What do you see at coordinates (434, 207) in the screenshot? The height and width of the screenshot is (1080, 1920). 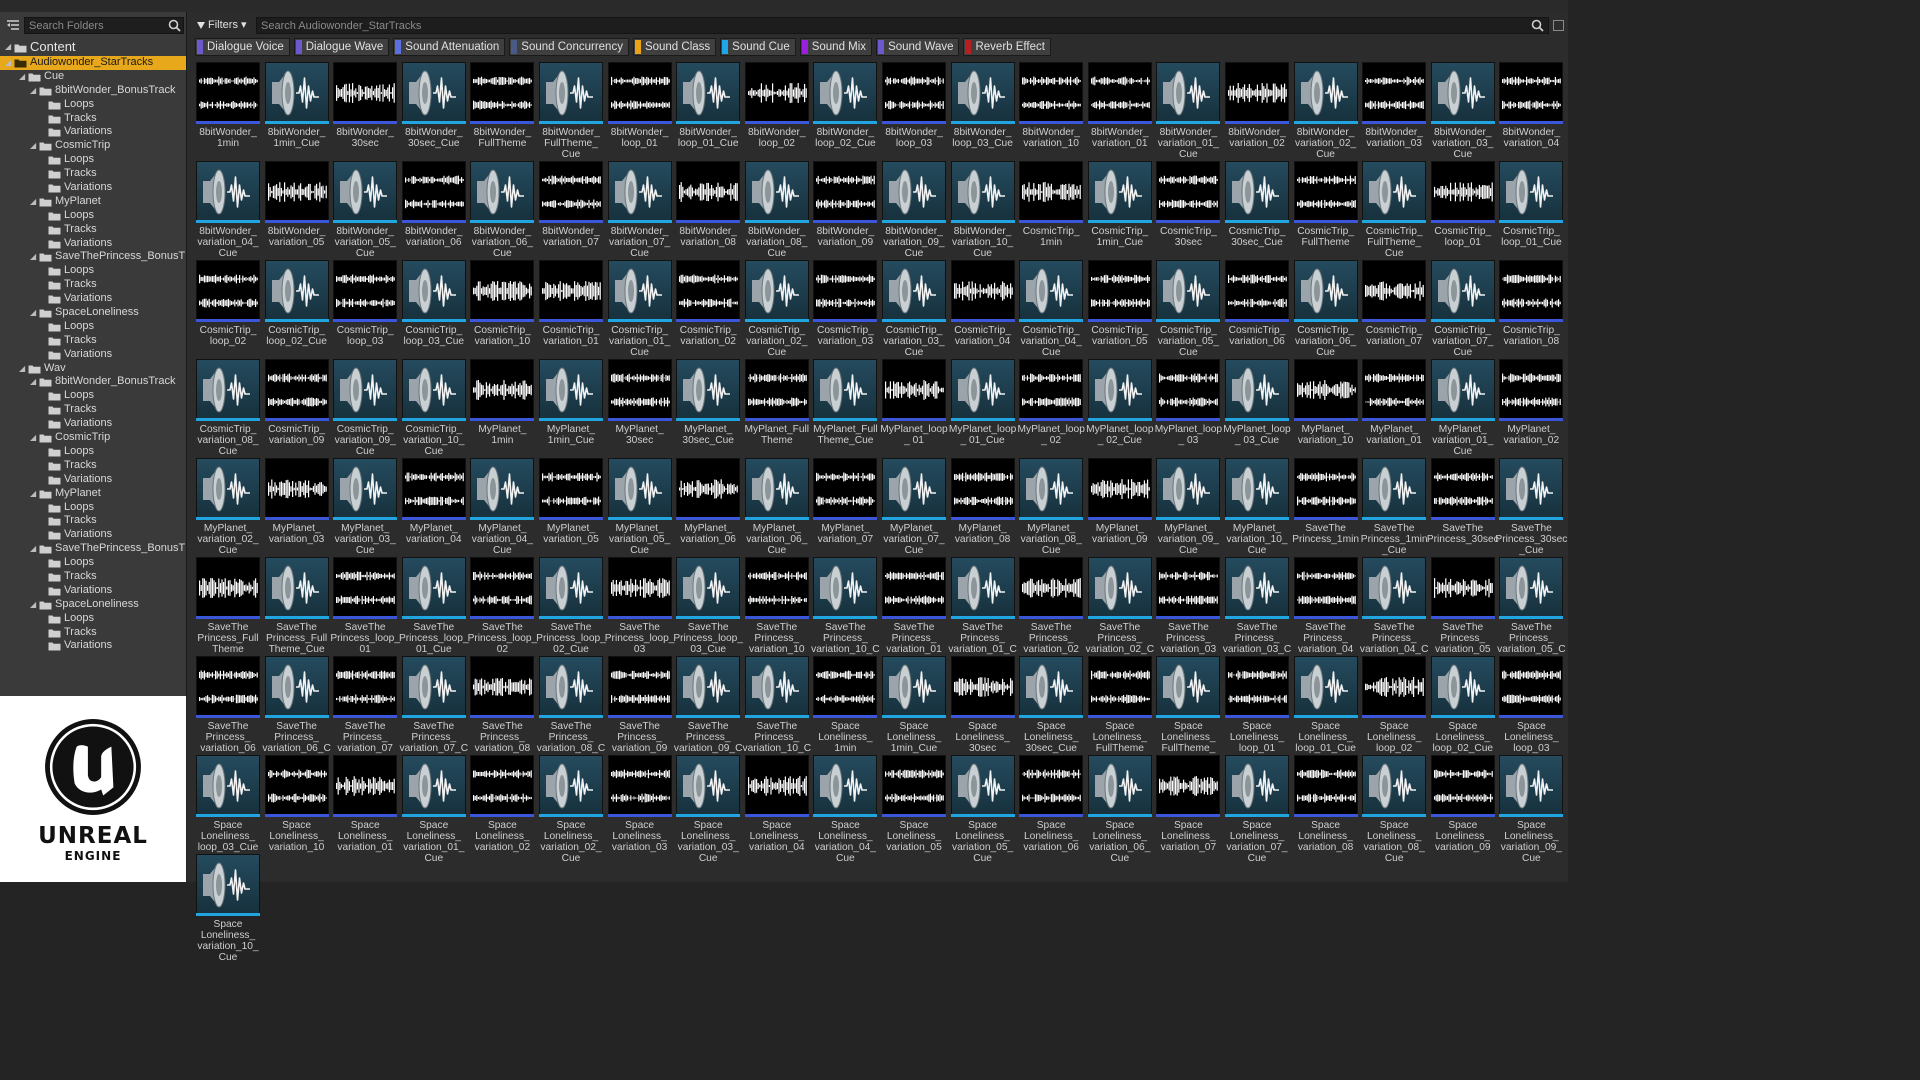 I see `asset-tile-sound-wave: 8bitWonder_ variation_06` at bounding box center [434, 207].